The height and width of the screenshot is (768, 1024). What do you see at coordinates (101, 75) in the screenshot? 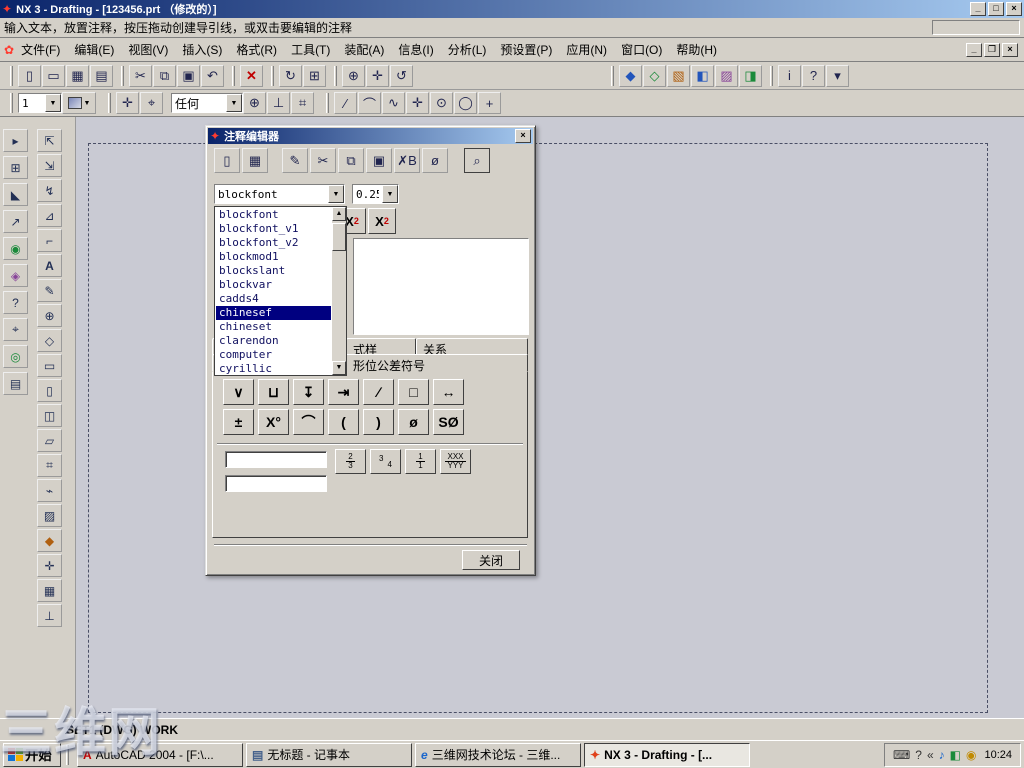
I see `print-icon: ▤` at bounding box center [101, 75].